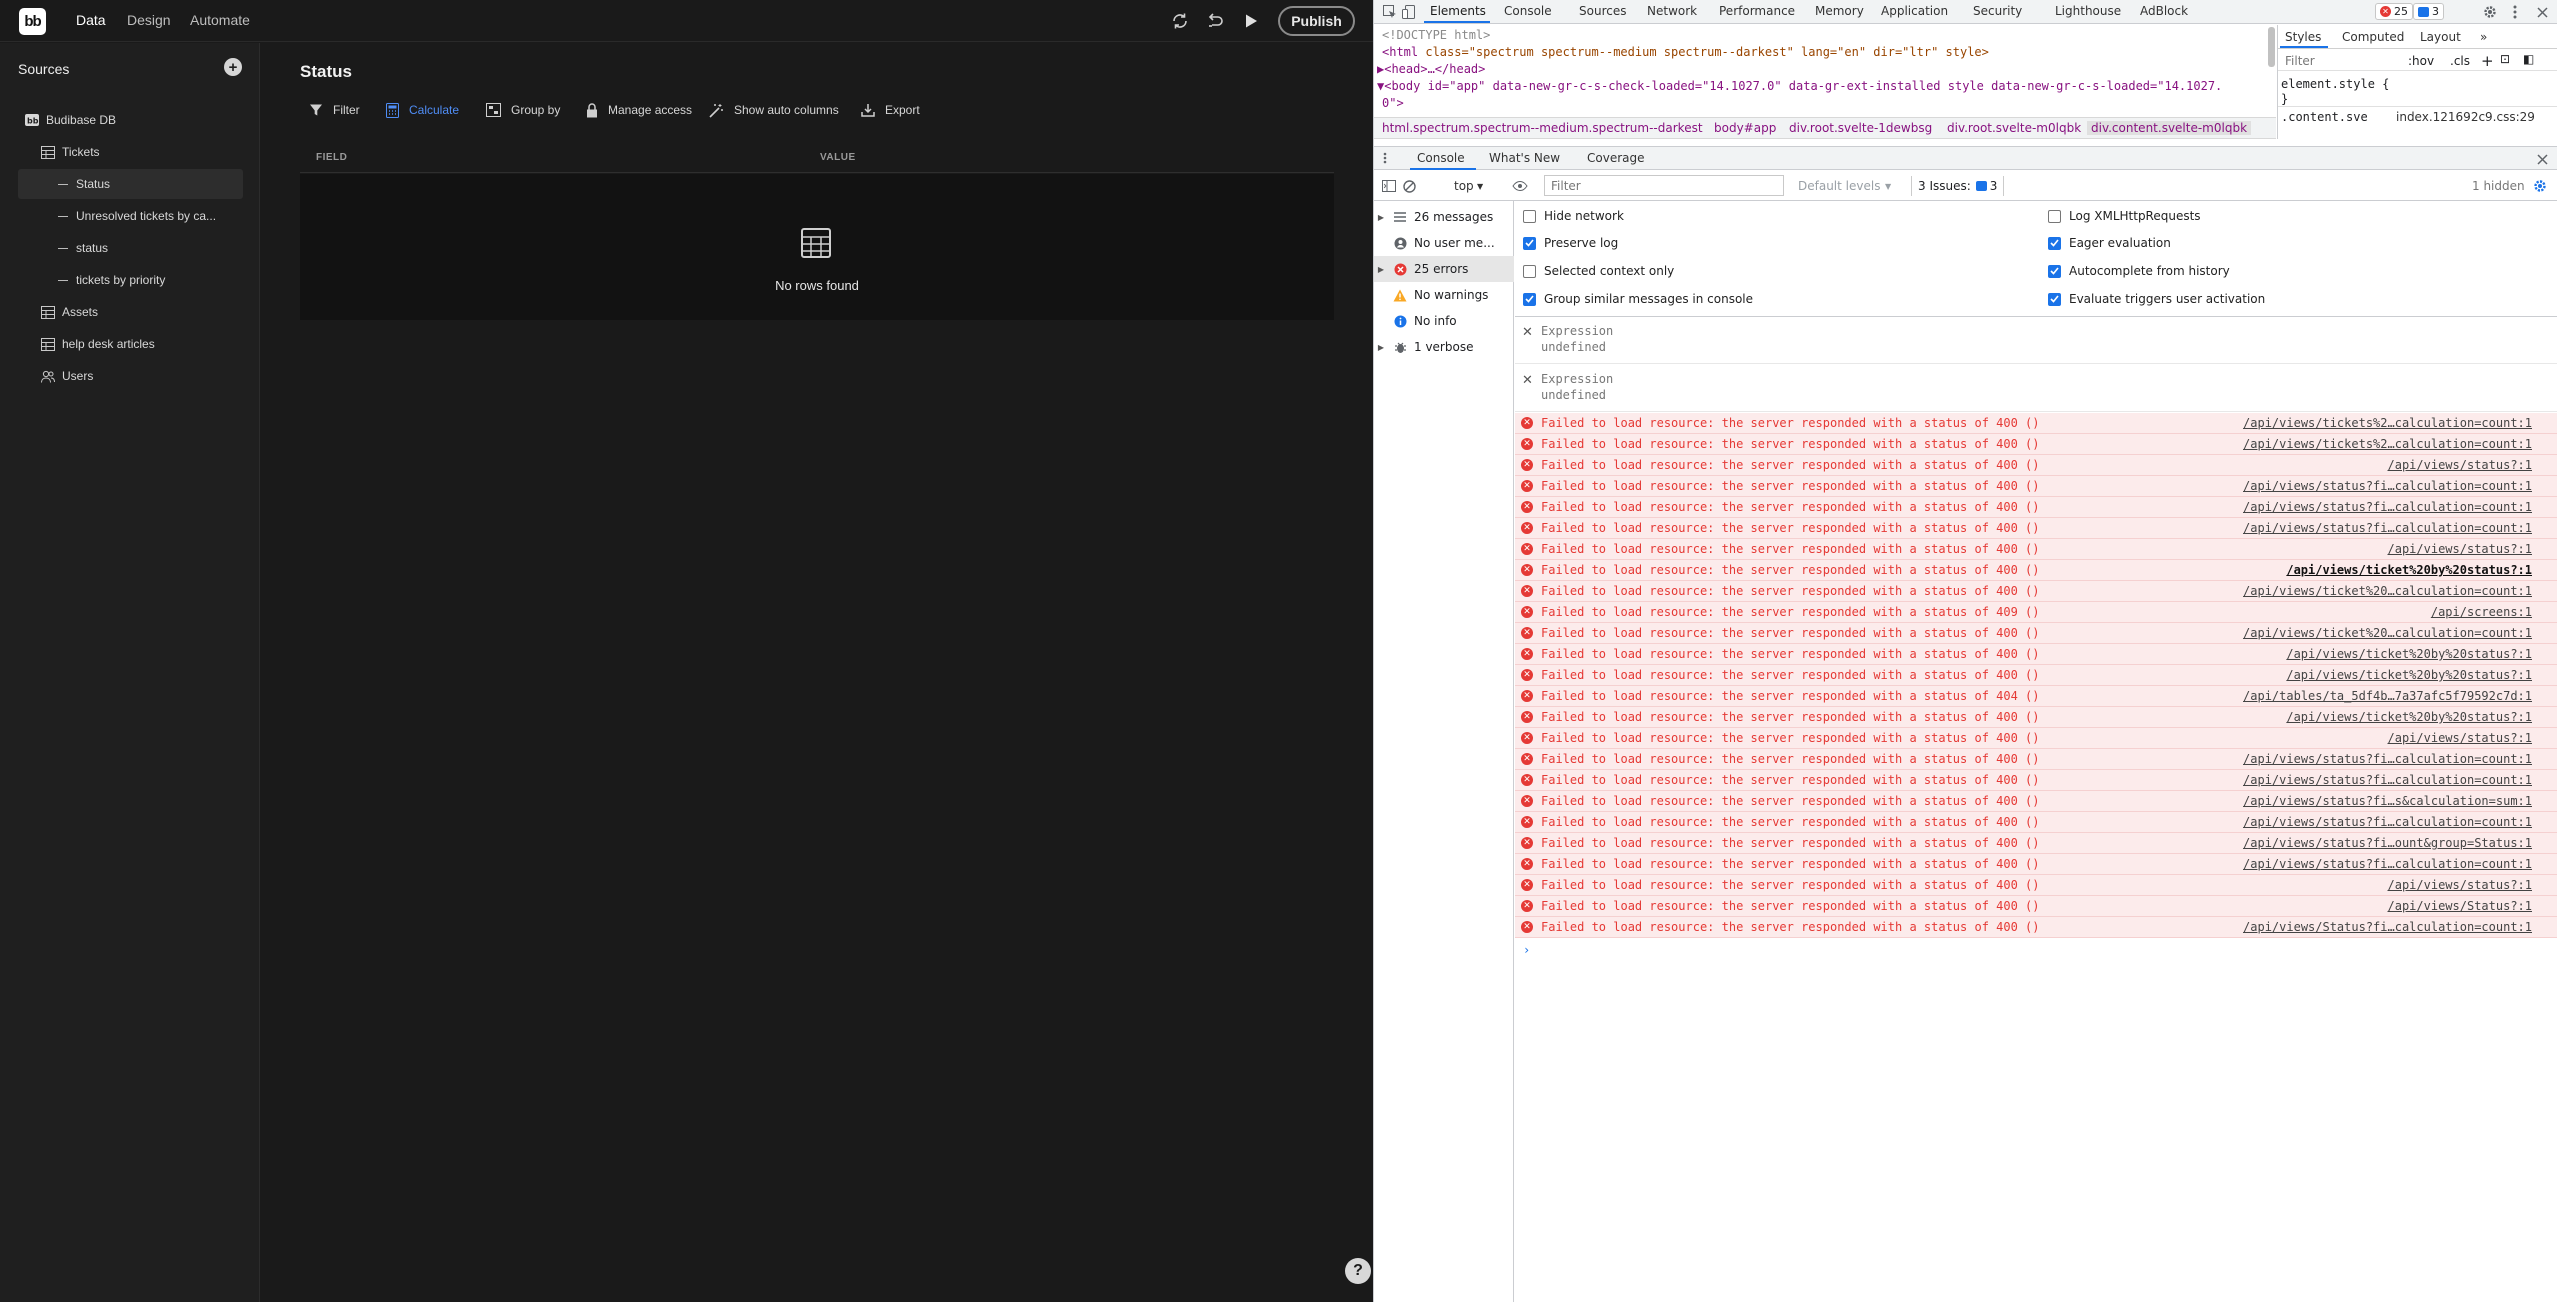  Describe the element at coordinates (2387, 927) in the screenshot. I see `error-source-link: /api/views/Status?fi…calculation=count:1` at that location.